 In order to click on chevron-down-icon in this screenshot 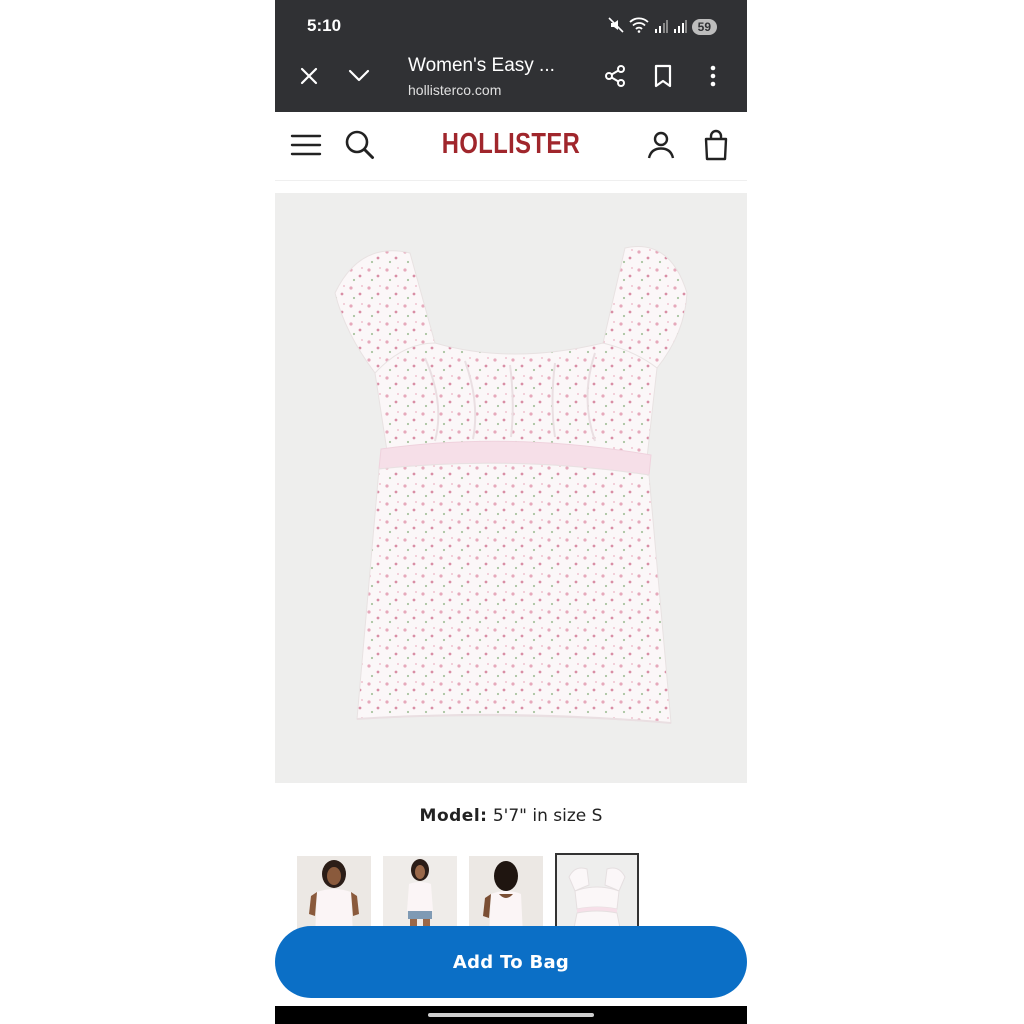, I will do `click(359, 75)`.